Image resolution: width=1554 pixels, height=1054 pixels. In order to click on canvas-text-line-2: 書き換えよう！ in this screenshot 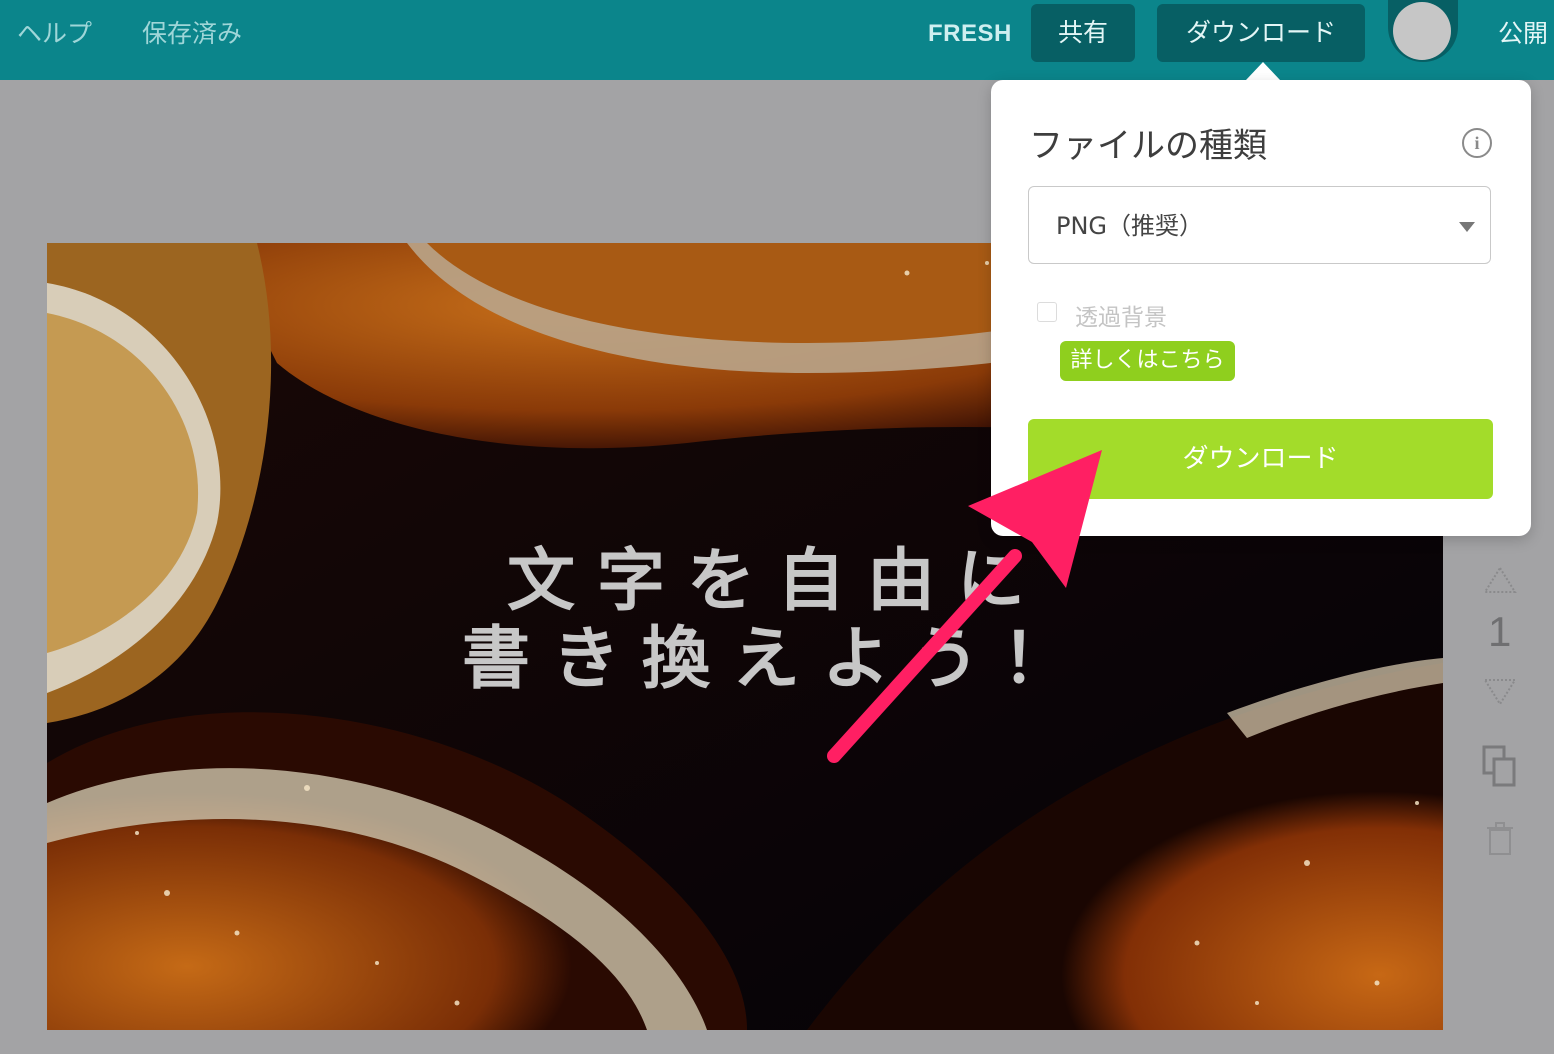, I will do `click(745, 660)`.